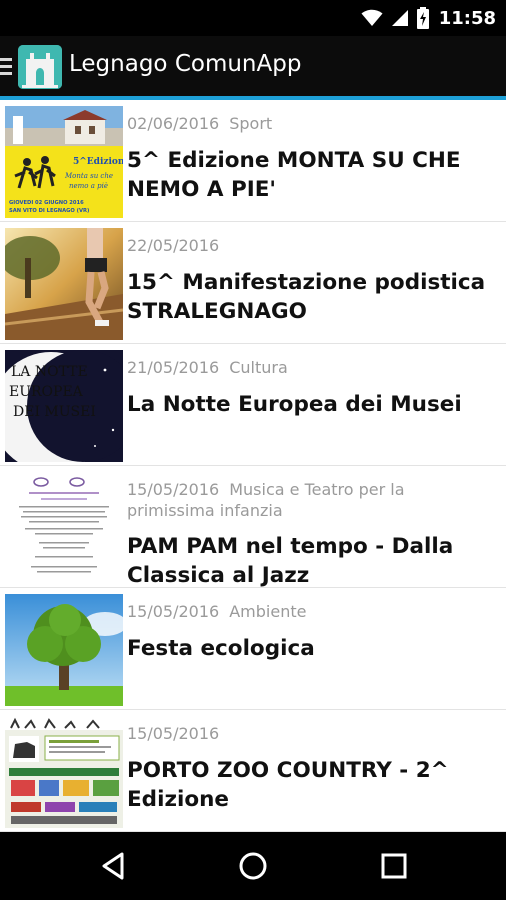 This screenshot has width=506, height=900. I want to click on event-date: 02/06/2016, so click(173, 123).